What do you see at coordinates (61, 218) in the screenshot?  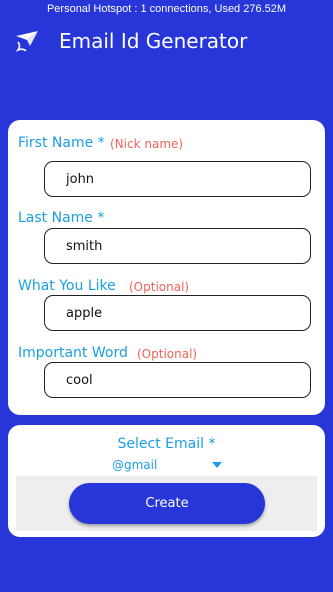 I see `last-name-label: Last Name *` at bounding box center [61, 218].